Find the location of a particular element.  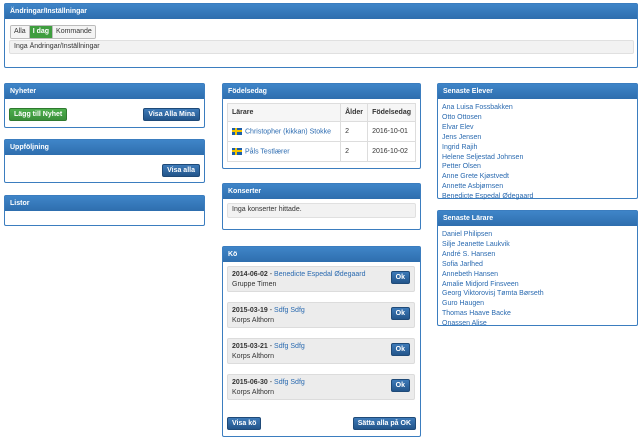

concerts-title: Konserter is located at coordinates (321, 191).